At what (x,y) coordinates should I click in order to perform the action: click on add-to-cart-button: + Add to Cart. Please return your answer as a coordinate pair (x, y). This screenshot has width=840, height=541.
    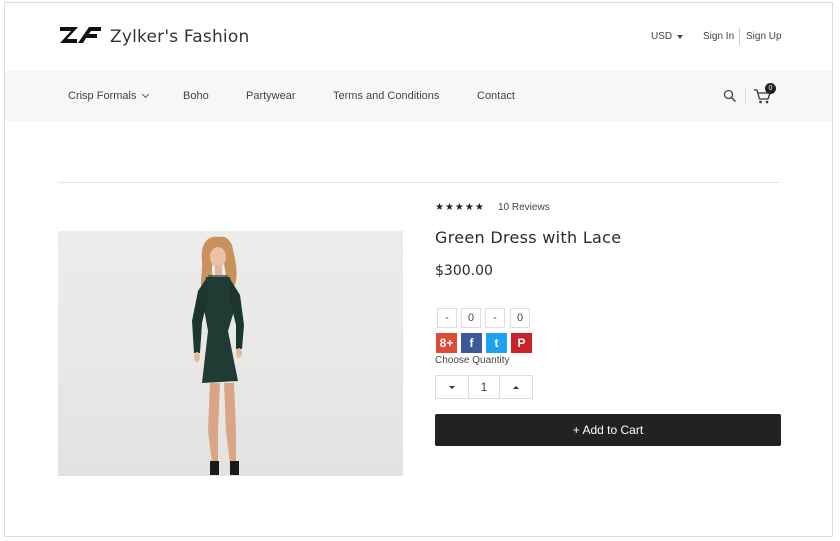
    Looking at the image, I should click on (608, 430).